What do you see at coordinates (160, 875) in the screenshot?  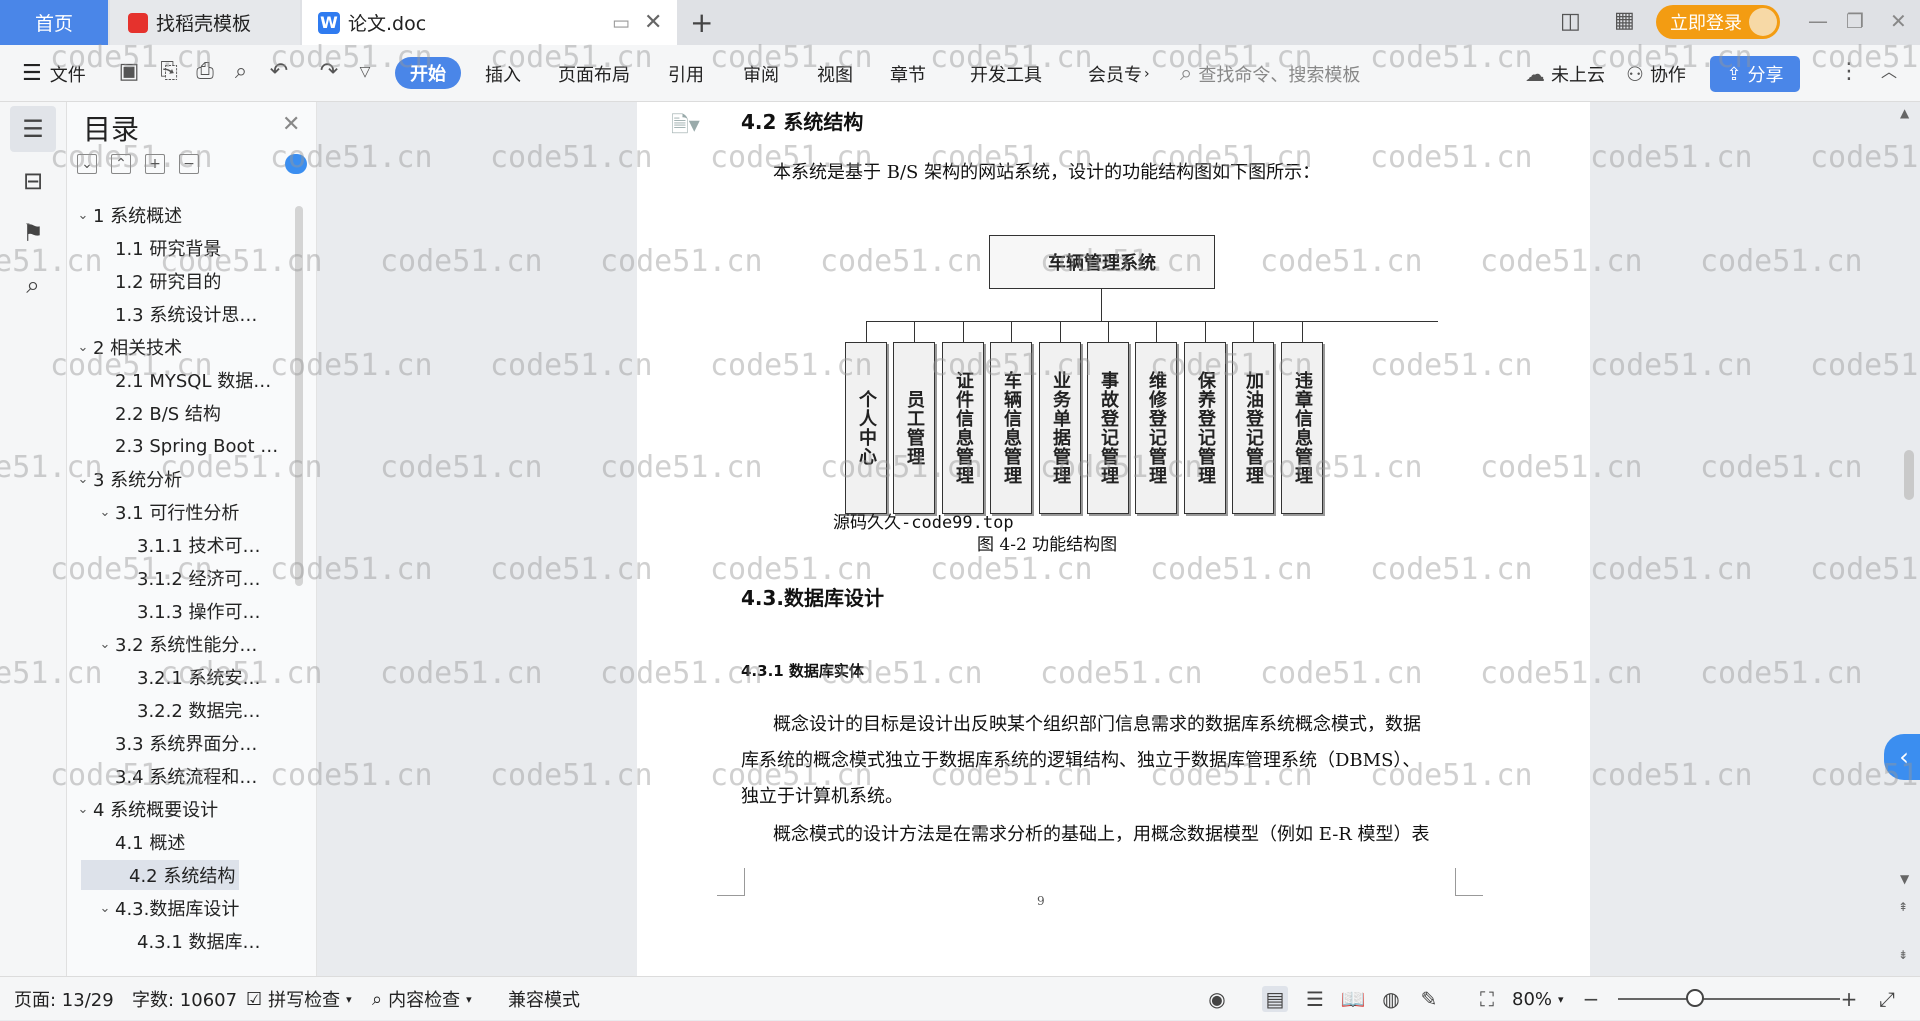 I see `toc-item: 4.2 系统结构` at bounding box center [160, 875].